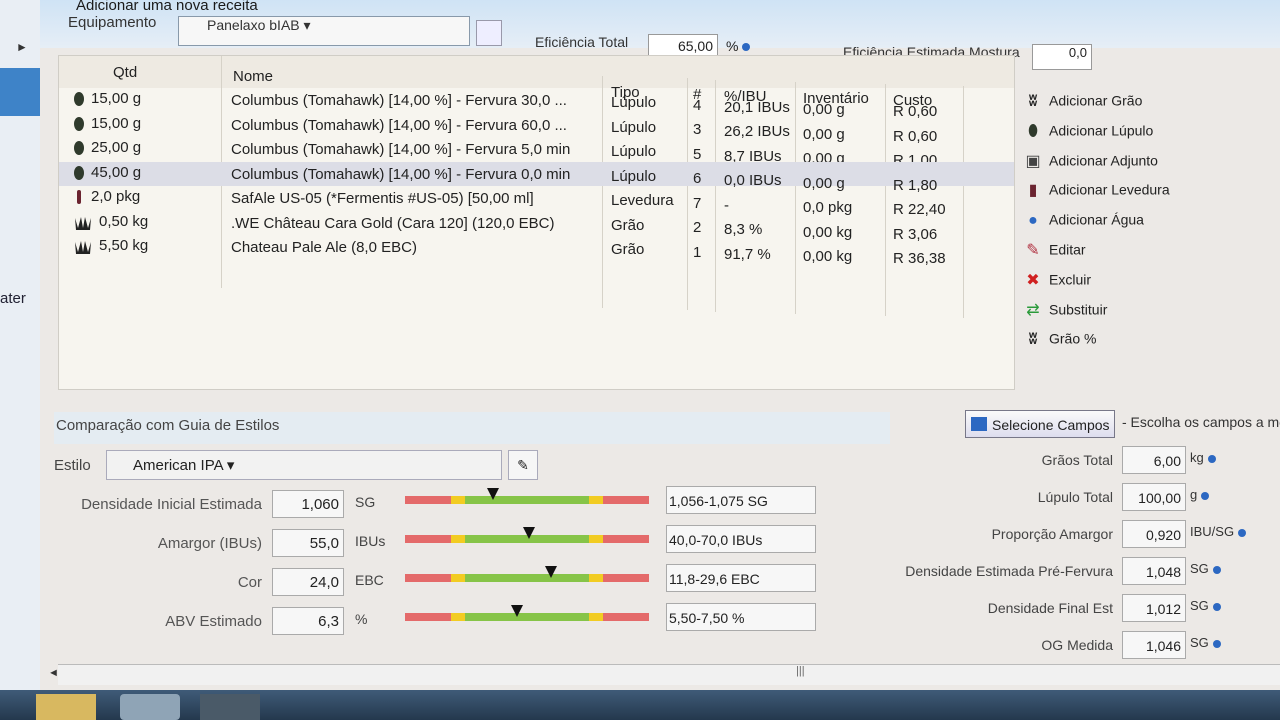 This screenshot has width=1280, height=720. Describe the element at coordinates (697, 154) in the screenshot. I see `cell-num: 5` at that location.